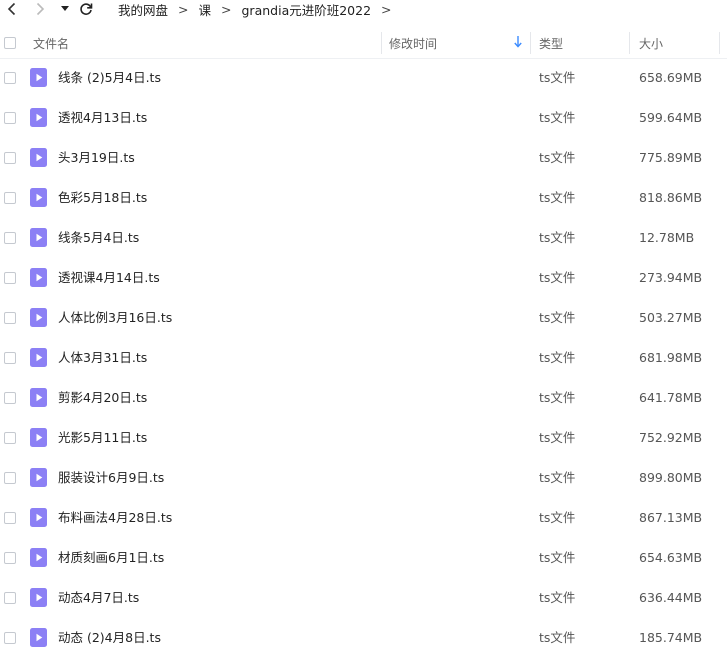 This screenshot has height=660, width=727. Describe the element at coordinates (143, 9) in the screenshot. I see `breadcrumb-item-root: 我的网盘` at that location.